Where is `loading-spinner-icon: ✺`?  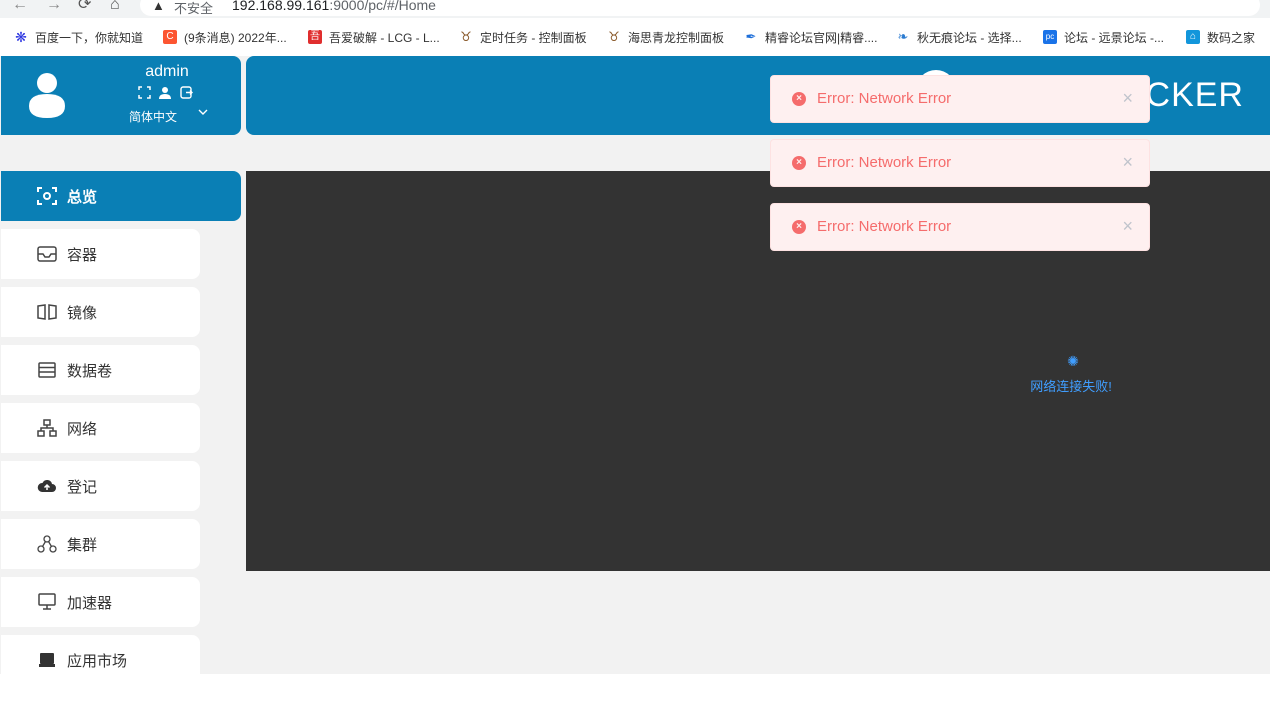
loading-spinner-icon: ✺ is located at coordinates (1073, 361).